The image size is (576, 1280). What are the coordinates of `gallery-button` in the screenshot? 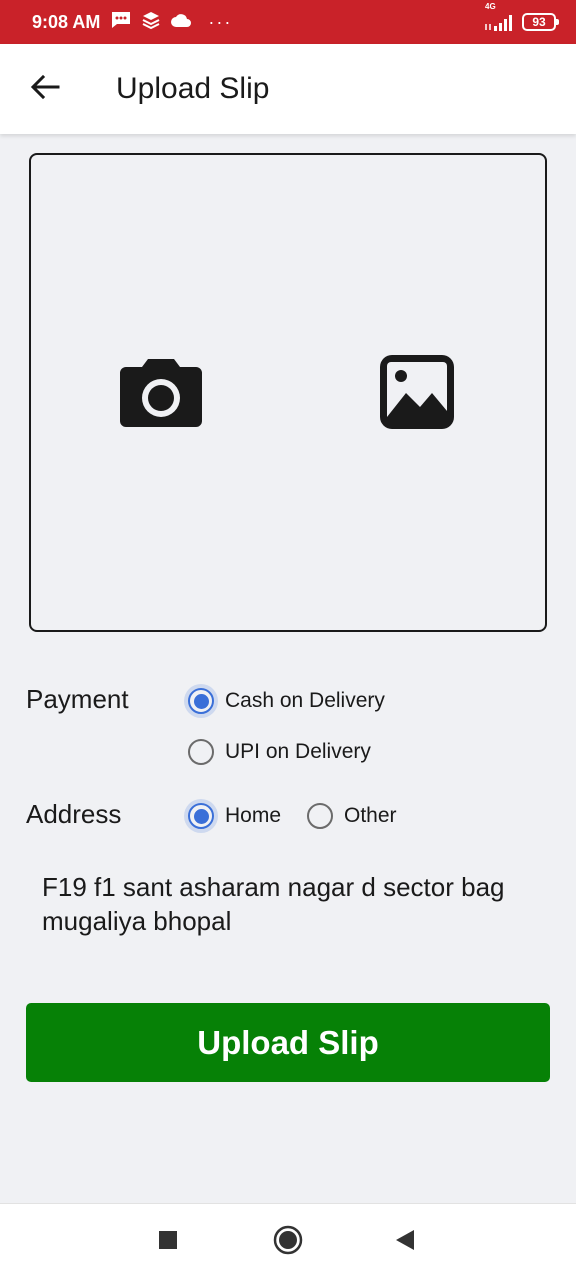 It's located at (417, 394).